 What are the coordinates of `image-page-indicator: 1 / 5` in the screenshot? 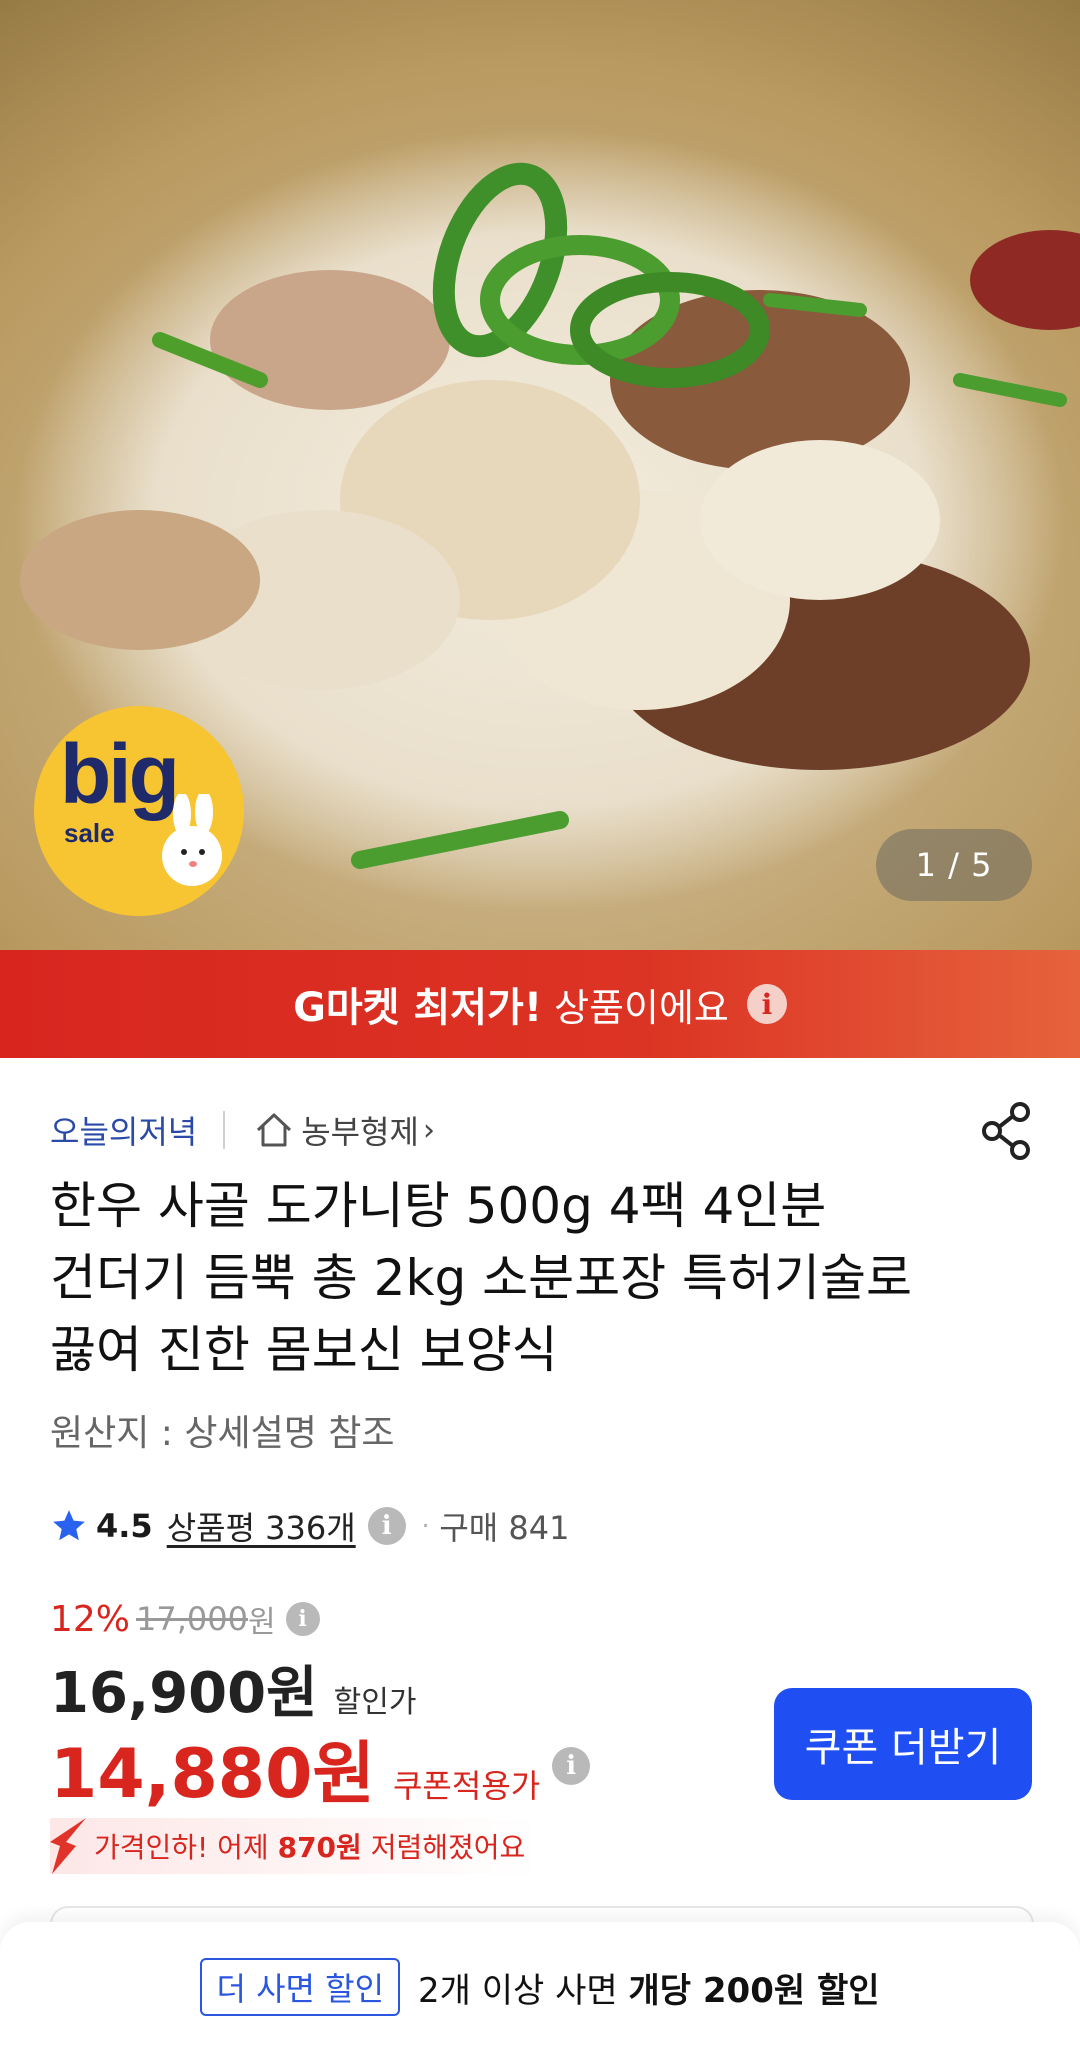 It's located at (954, 865).